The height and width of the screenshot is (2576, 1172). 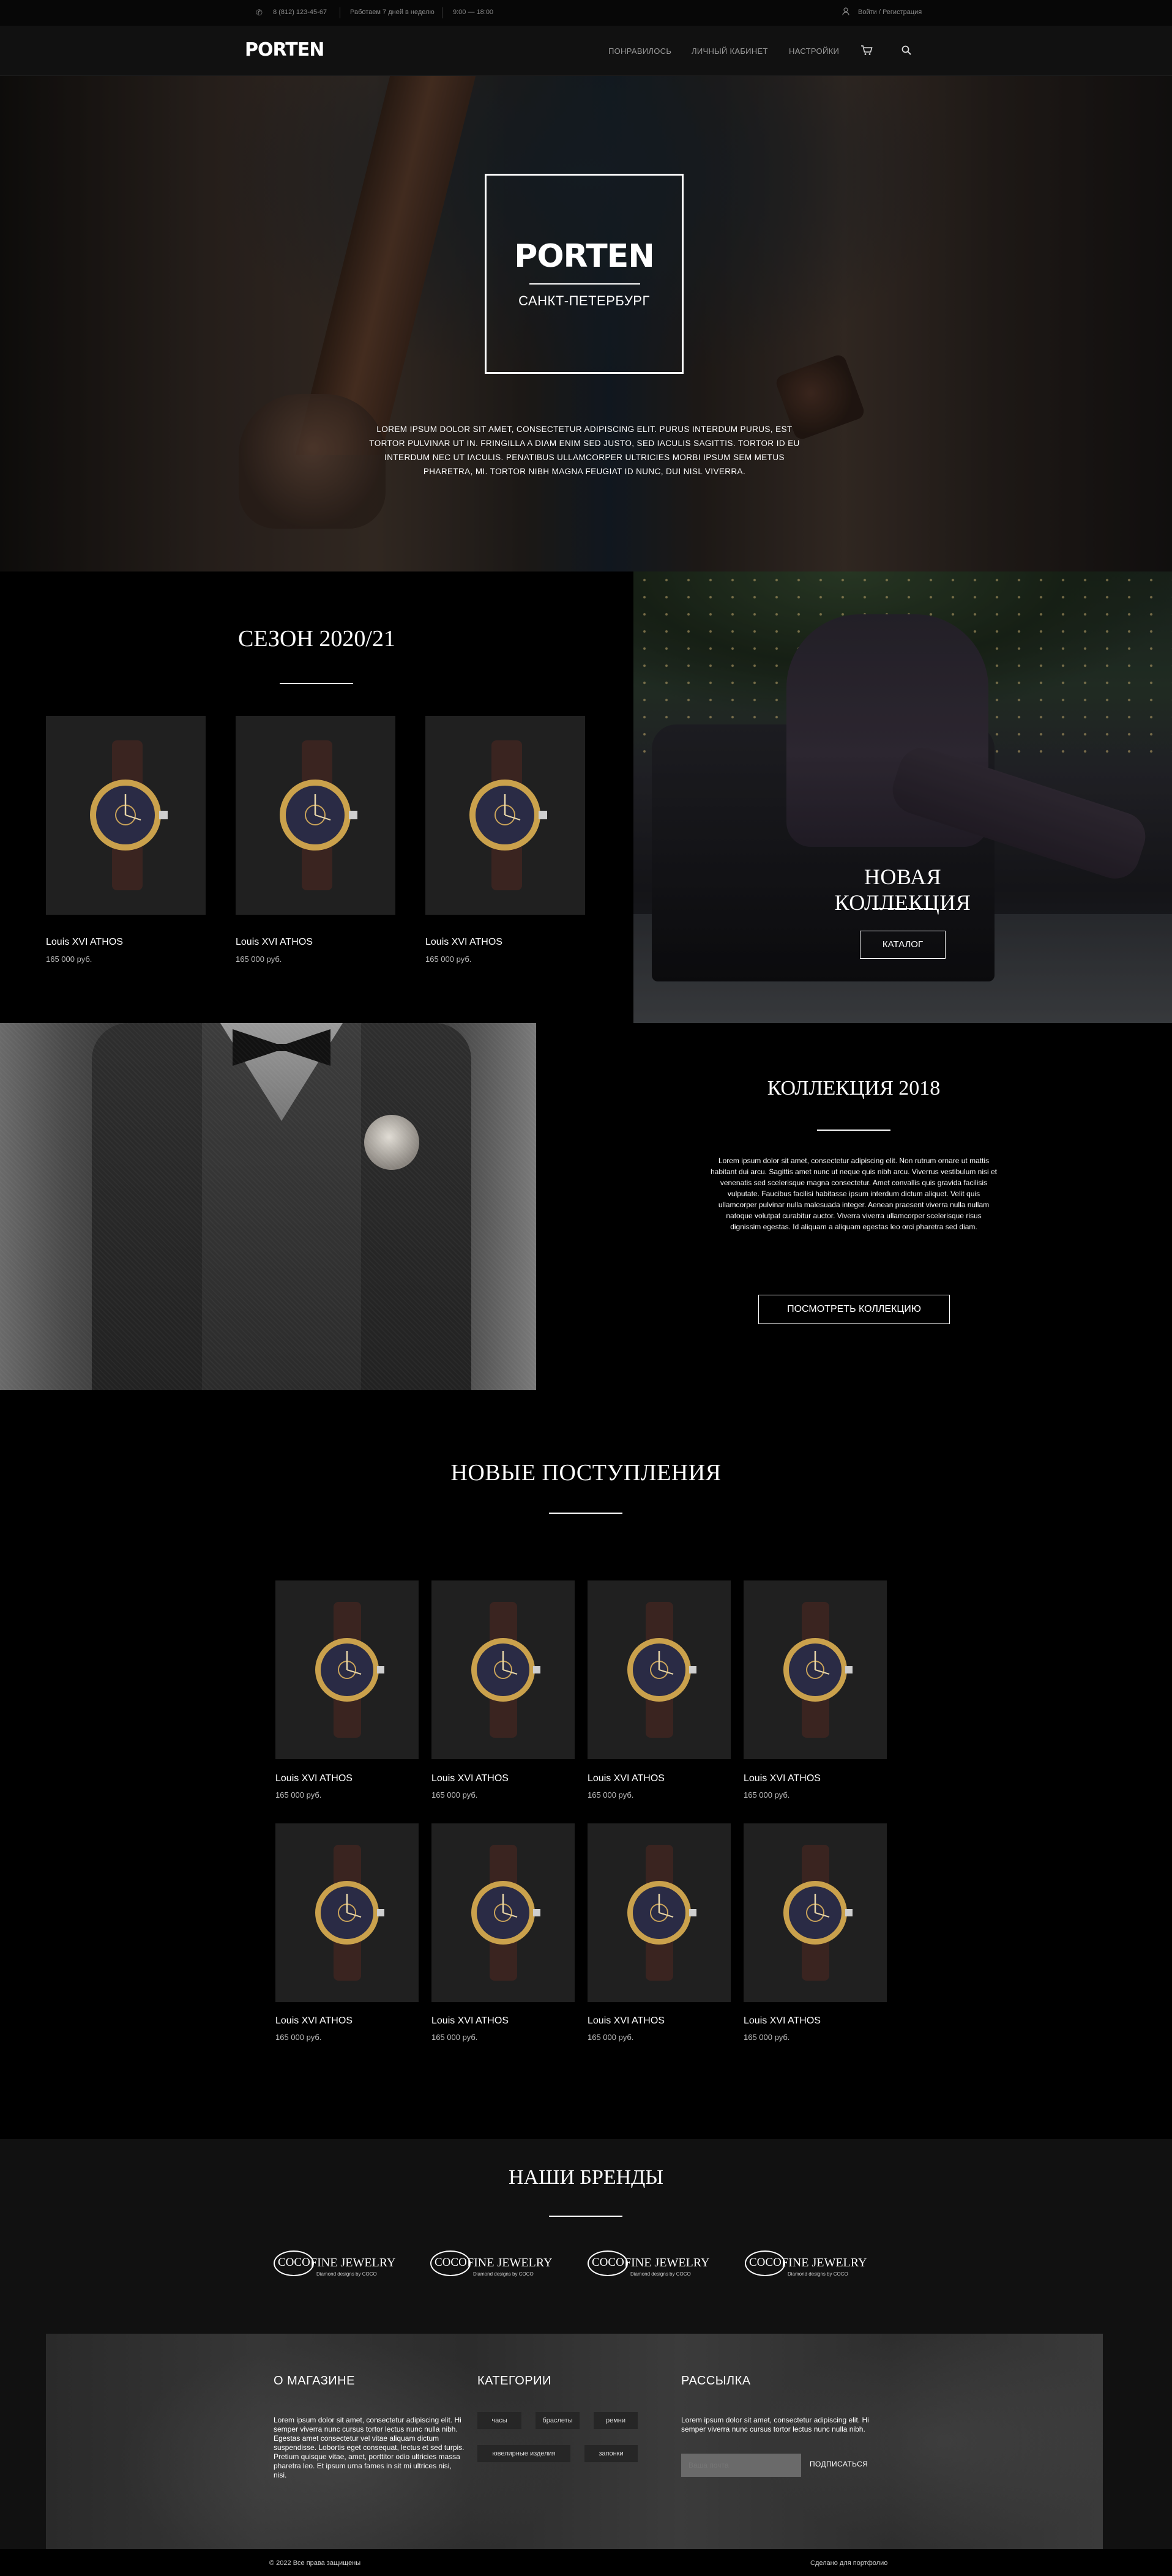 What do you see at coordinates (523, 2453) in the screenshot?
I see `category-tag: ювелирные изделия` at bounding box center [523, 2453].